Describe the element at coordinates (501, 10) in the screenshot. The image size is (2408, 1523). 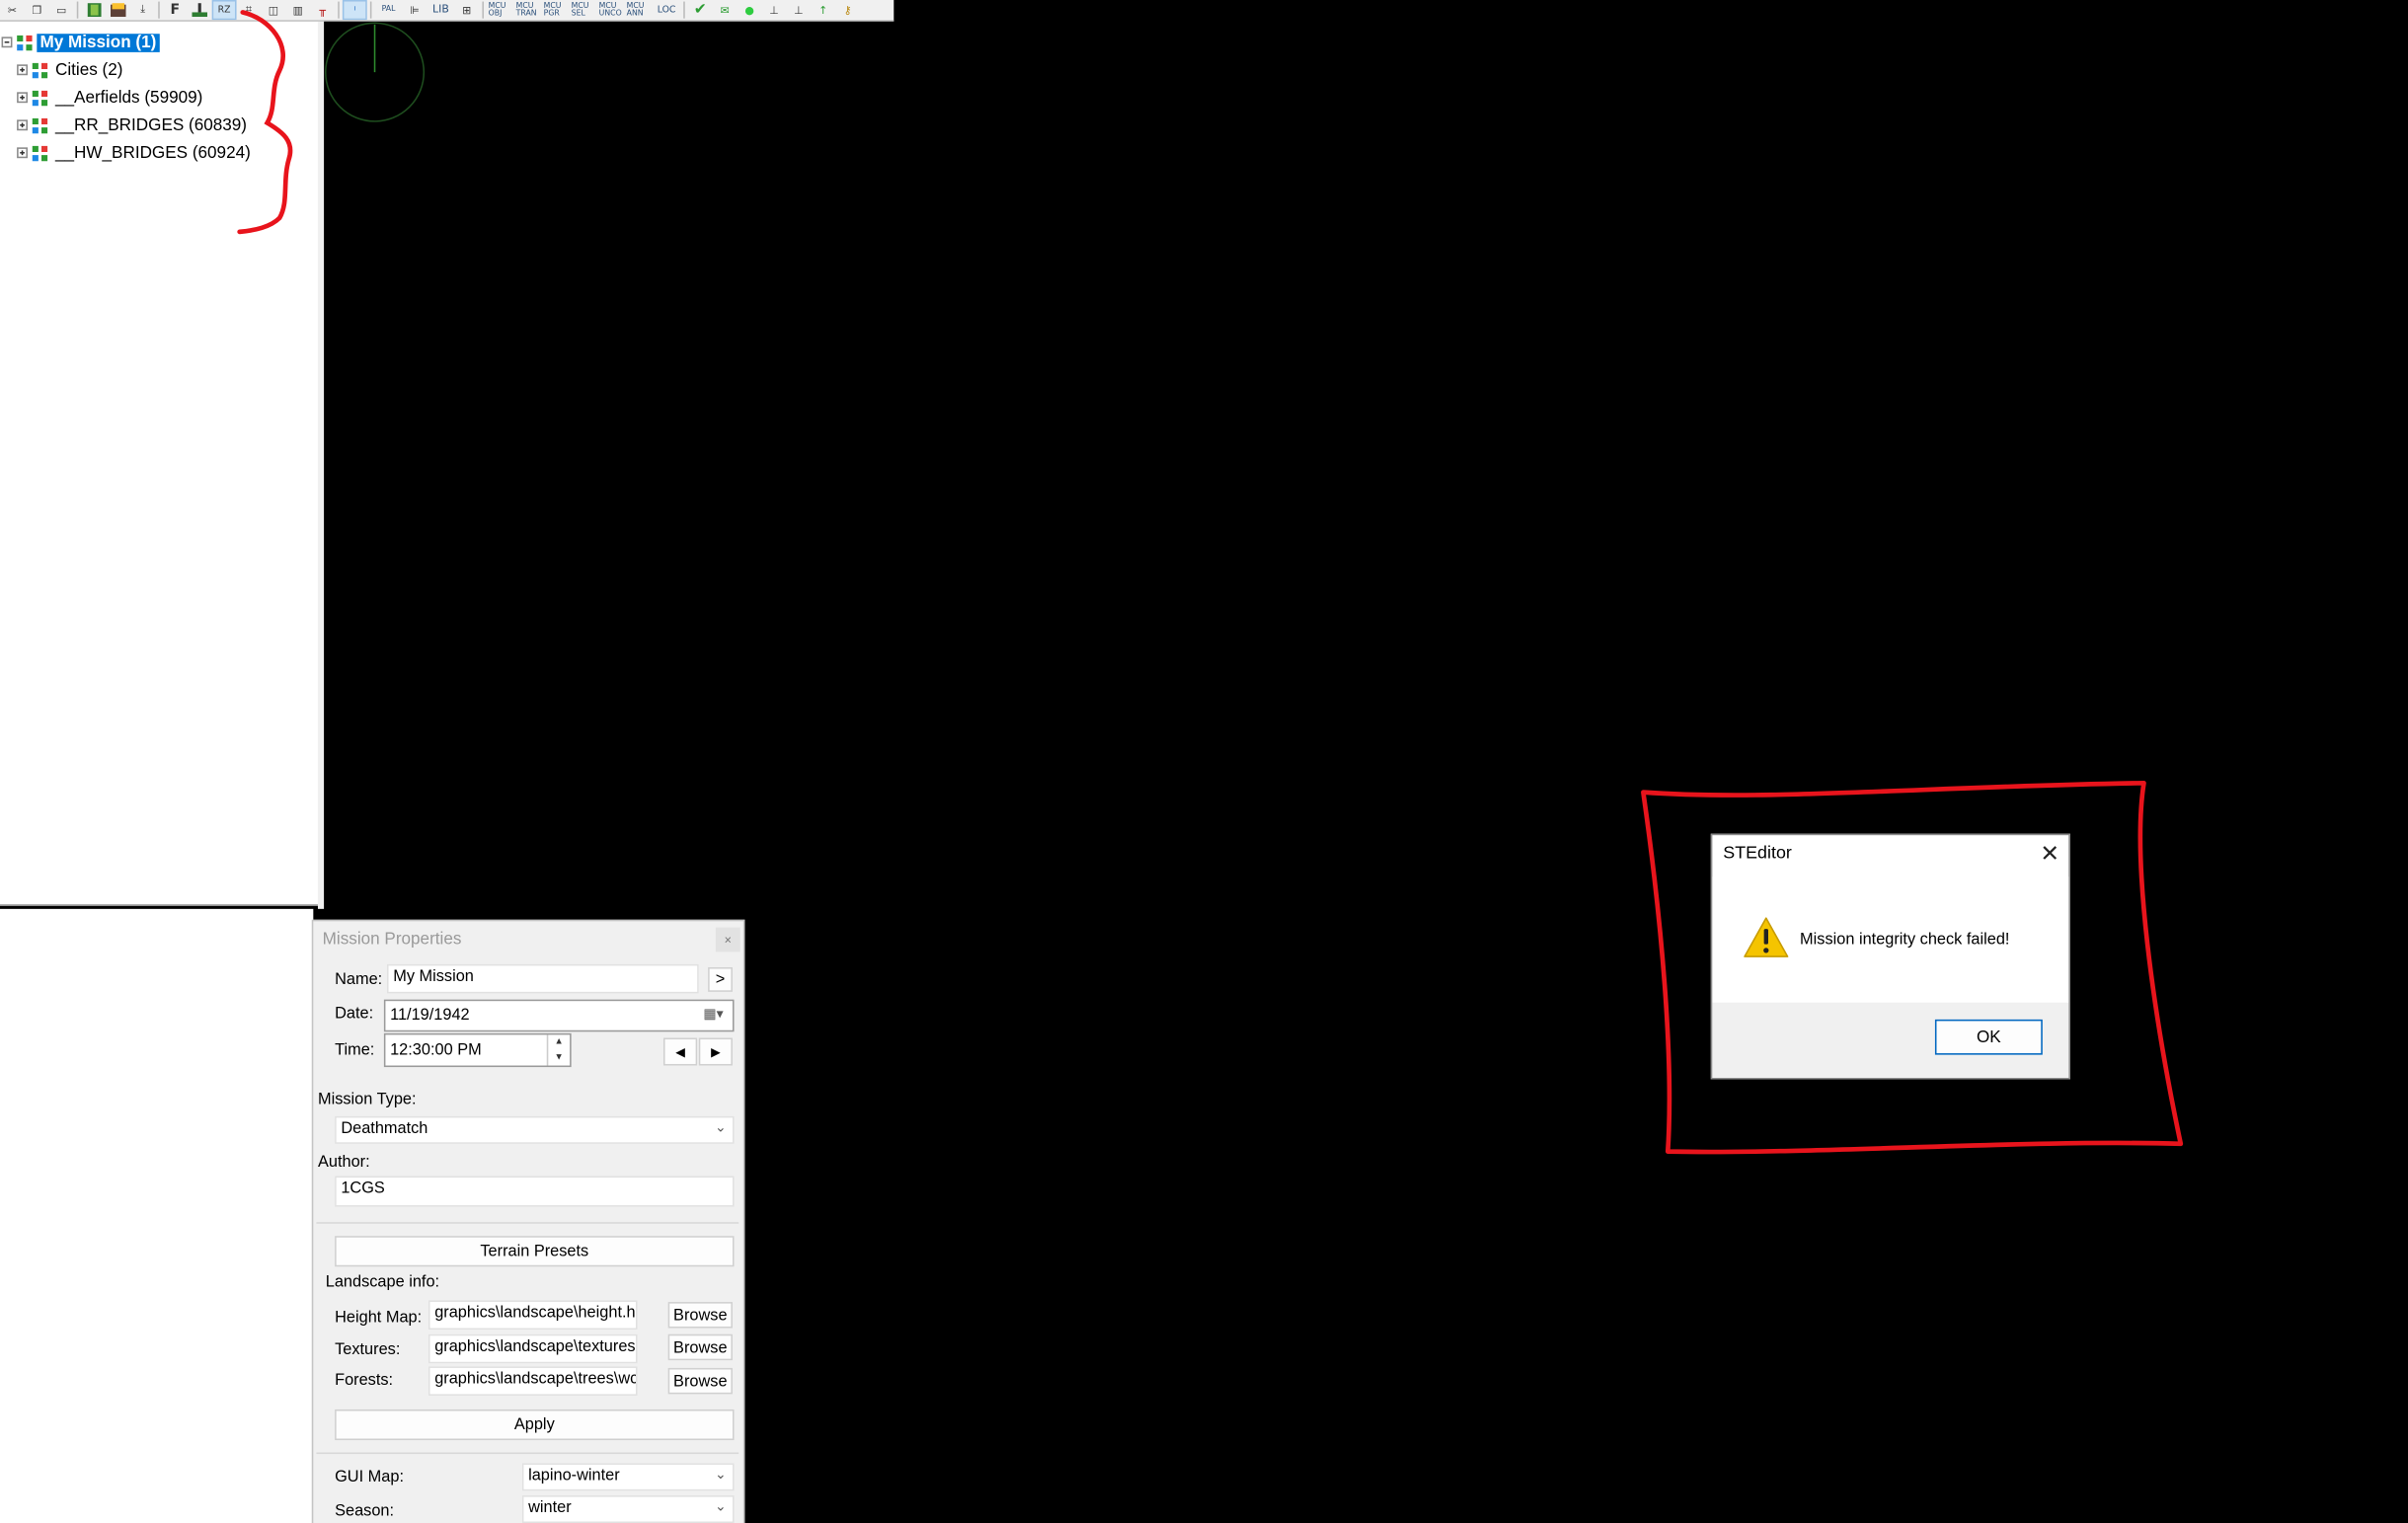
I see `mcu-obj-icon: MCU OBJ` at that location.